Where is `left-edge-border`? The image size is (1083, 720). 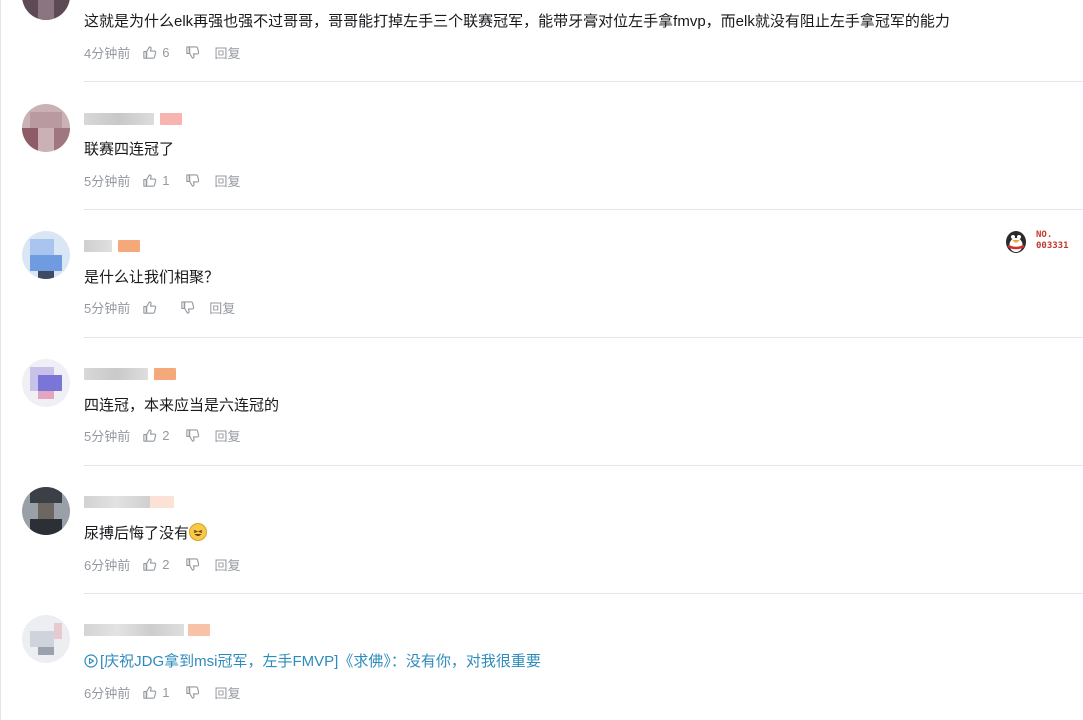 left-edge-border is located at coordinates (0, 360).